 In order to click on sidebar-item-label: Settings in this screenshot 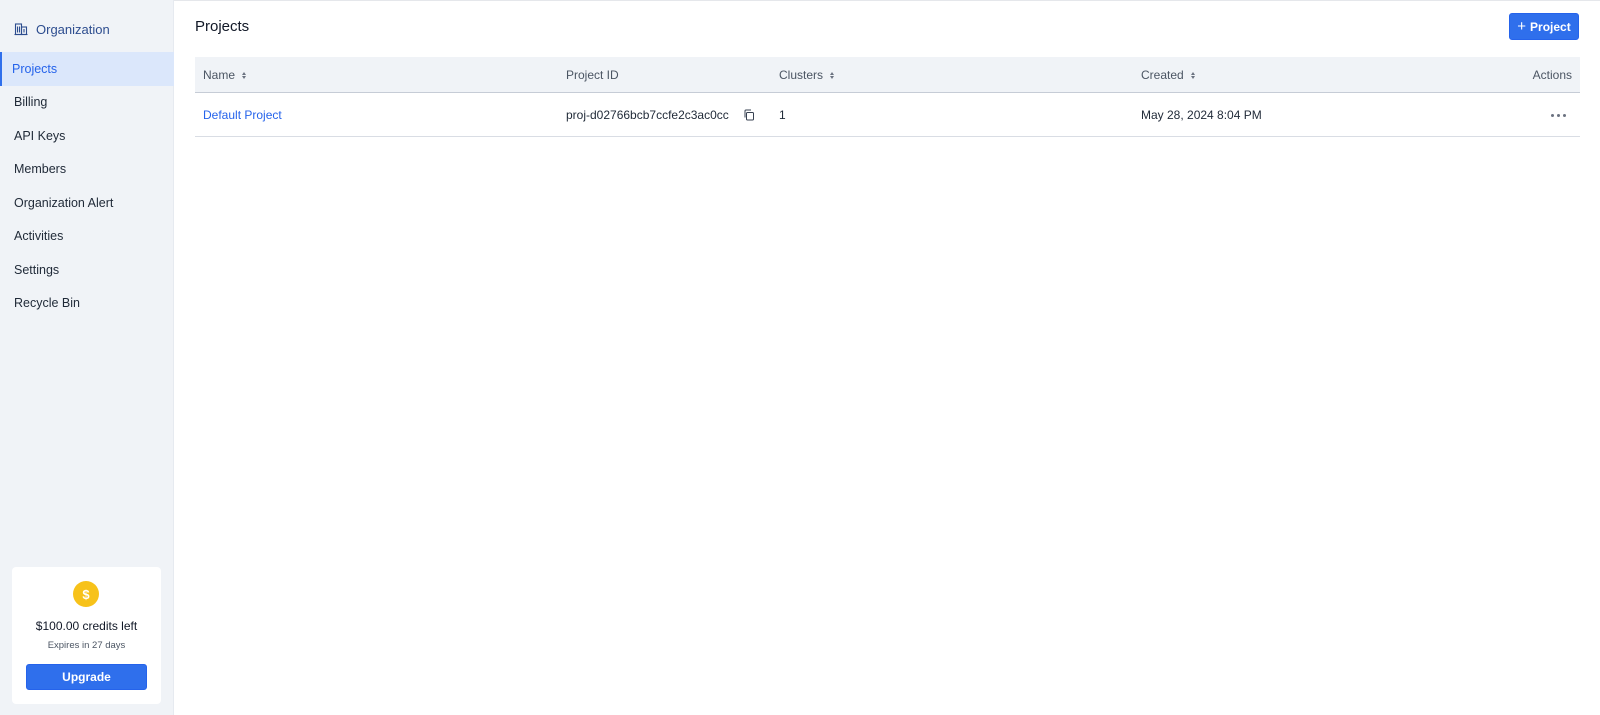, I will do `click(37, 269)`.